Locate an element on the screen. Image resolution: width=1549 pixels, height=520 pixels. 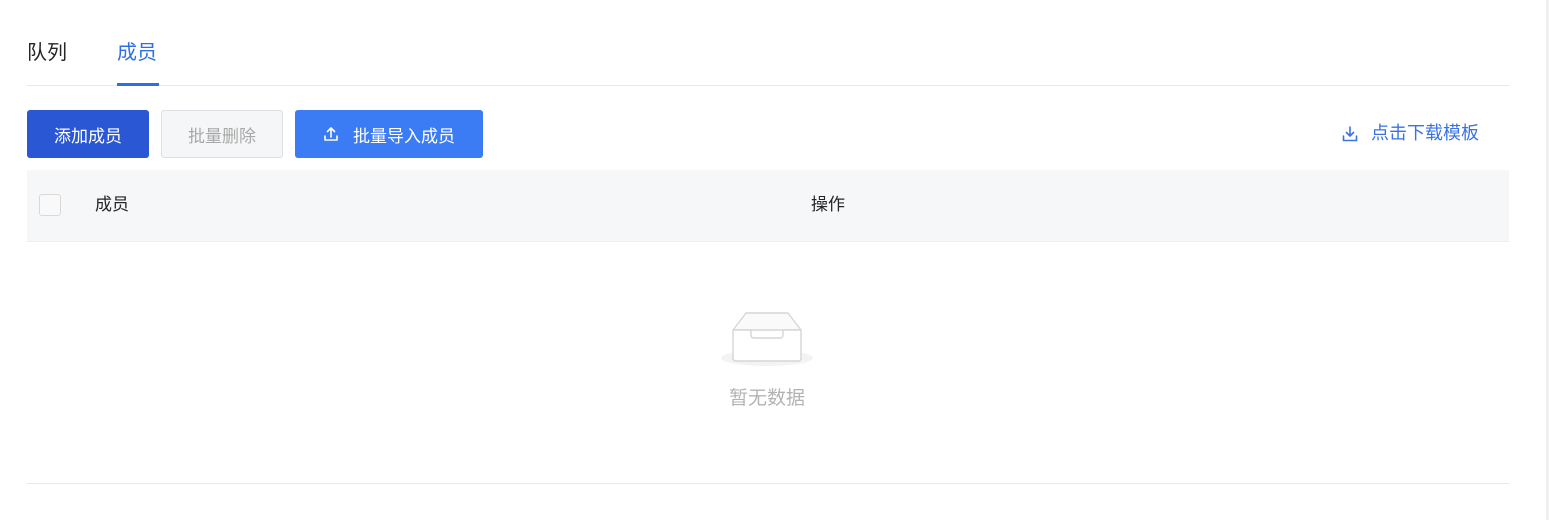
empty-inbox-icon is located at coordinates (767, 339).